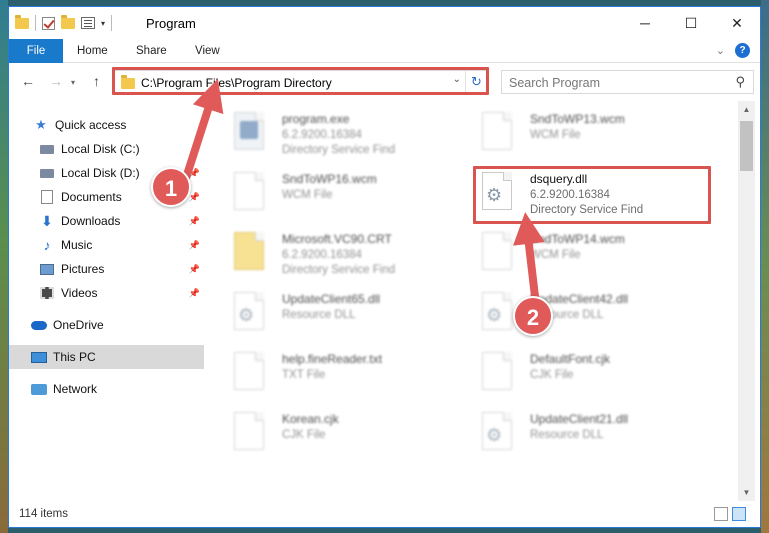 The width and height of the screenshot is (769, 533). Describe the element at coordinates (742, 50) in the screenshot. I see `help-icon: ?` at that location.